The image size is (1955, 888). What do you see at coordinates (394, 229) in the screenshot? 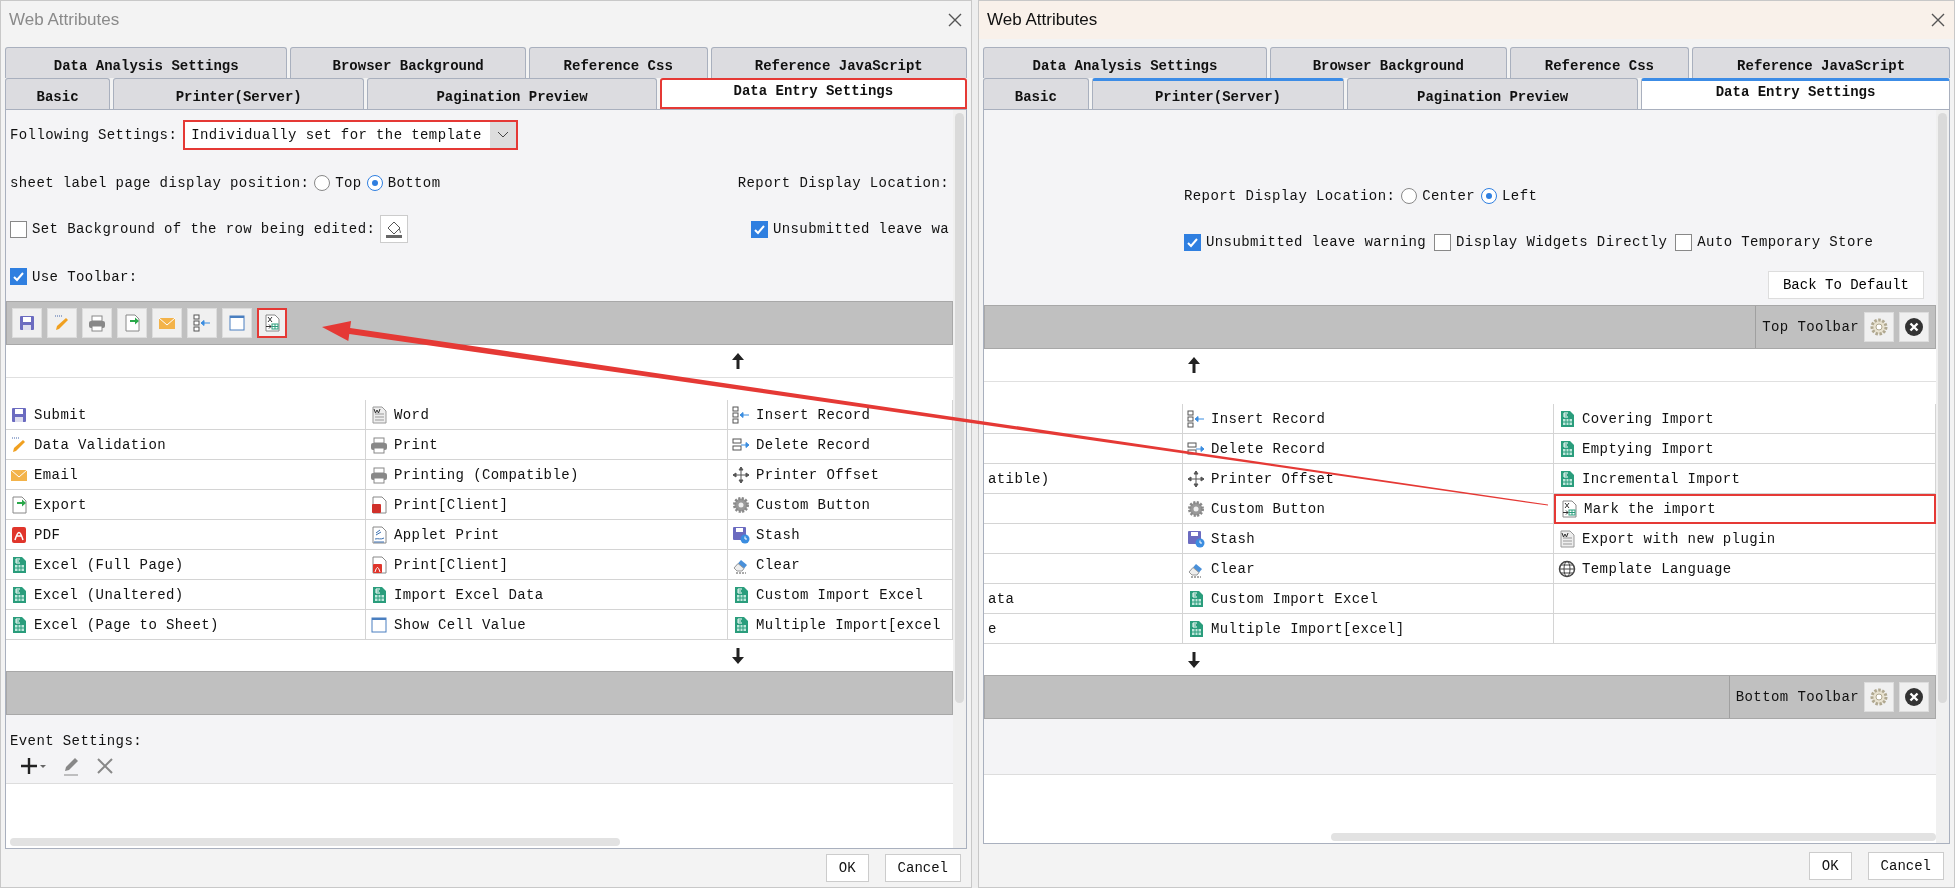
I see `fill-color-button` at bounding box center [394, 229].